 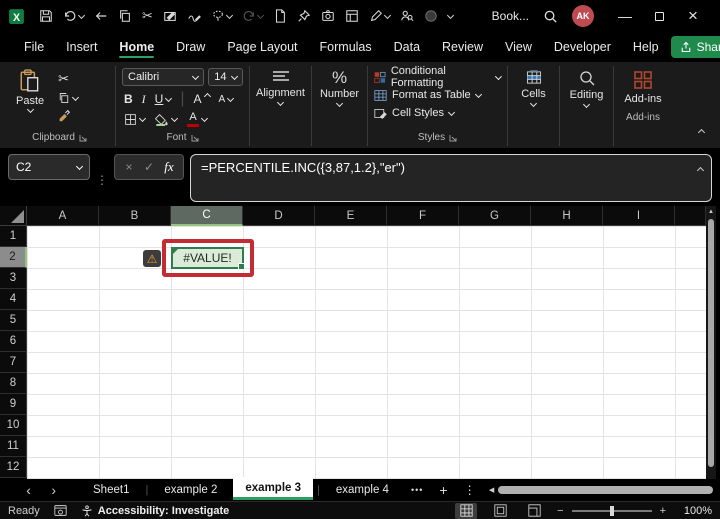 I want to click on zoom-slider, so click(x=611, y=510).